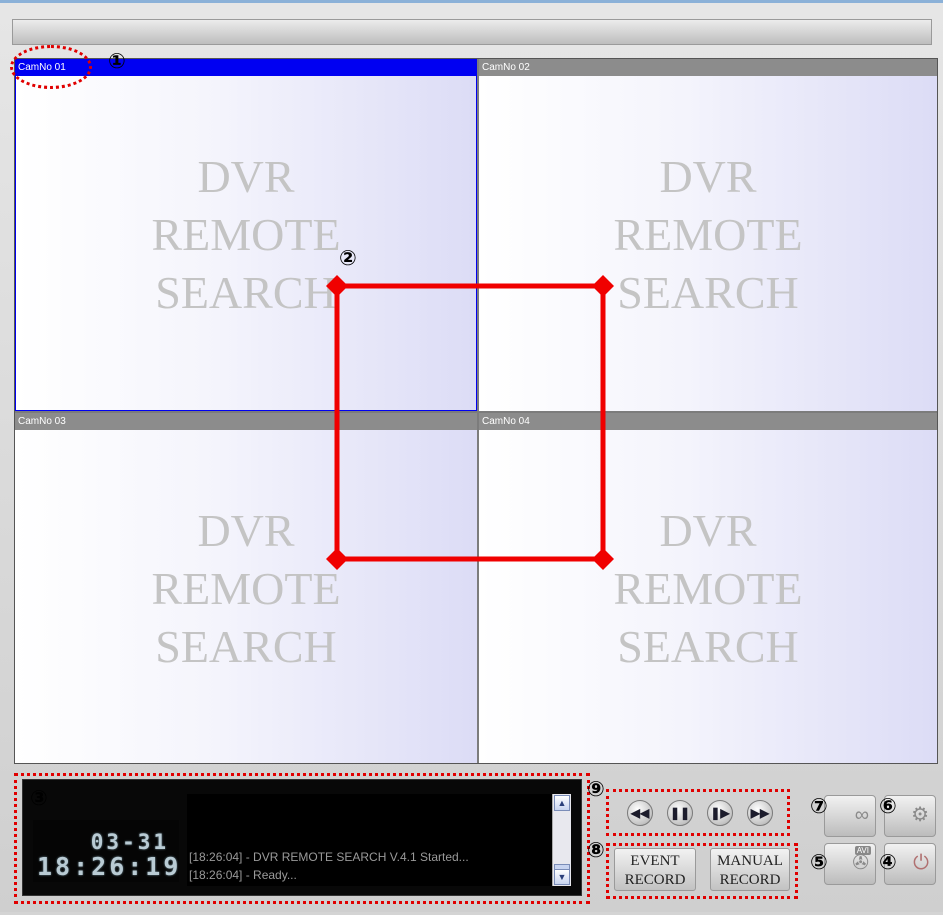 The width and height of the screenshot is (943, 915). I want to click on callout-box-record, so click(702, 871).